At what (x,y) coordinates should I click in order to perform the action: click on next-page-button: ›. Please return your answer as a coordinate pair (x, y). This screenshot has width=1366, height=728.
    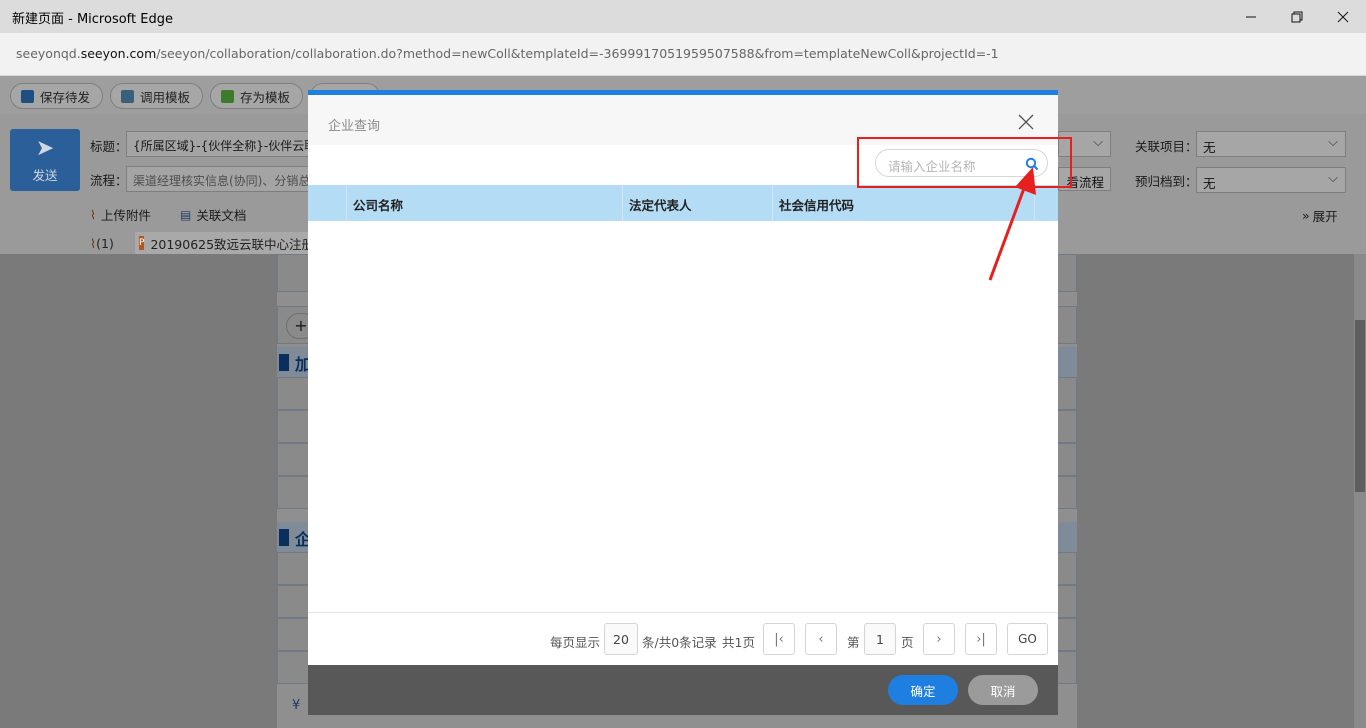
    Looking at the image, I should click on (939, 639).